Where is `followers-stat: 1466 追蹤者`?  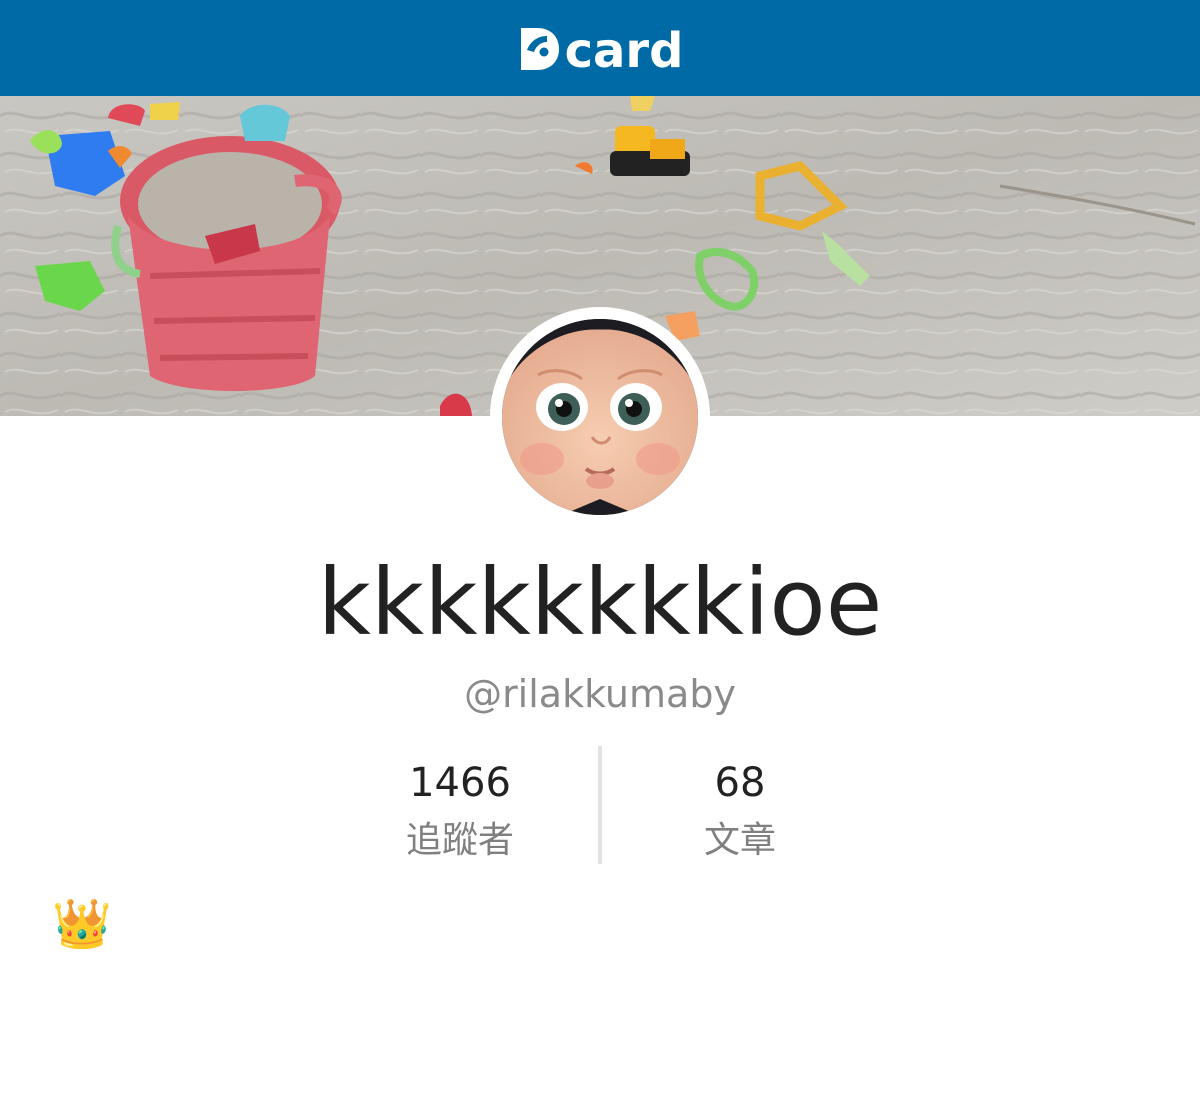
followers-stat: 1466 追蹤者 is located at coordinates (460, 805).